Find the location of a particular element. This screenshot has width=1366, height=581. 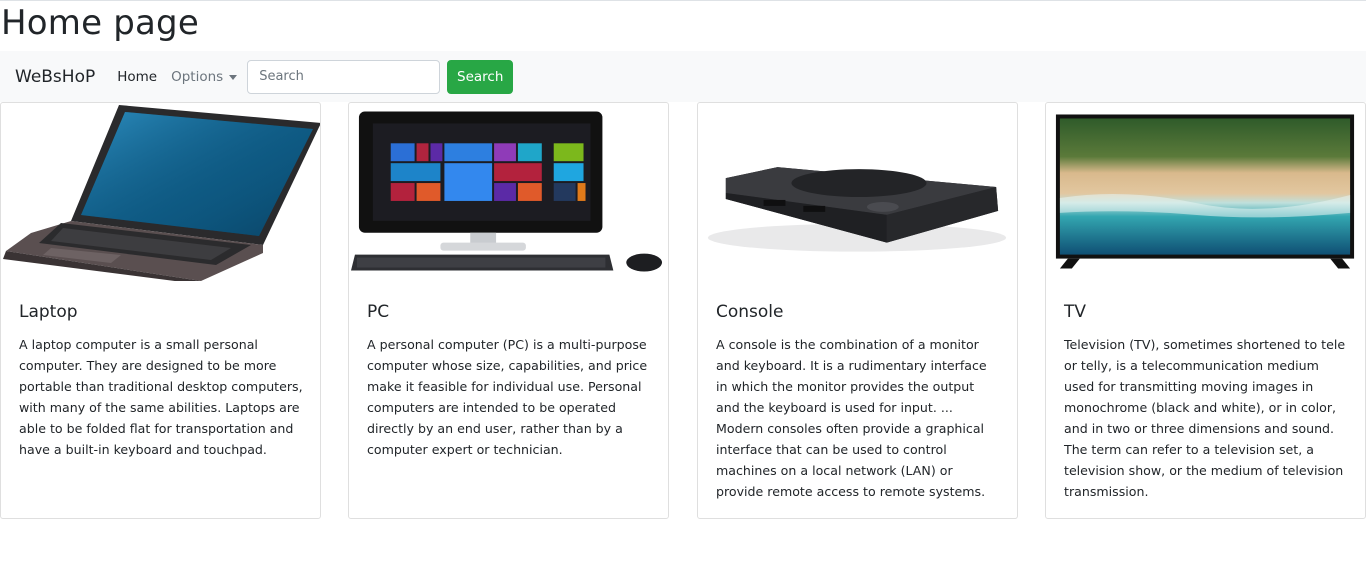

search-button: Search is located at coordinates (480, 76).